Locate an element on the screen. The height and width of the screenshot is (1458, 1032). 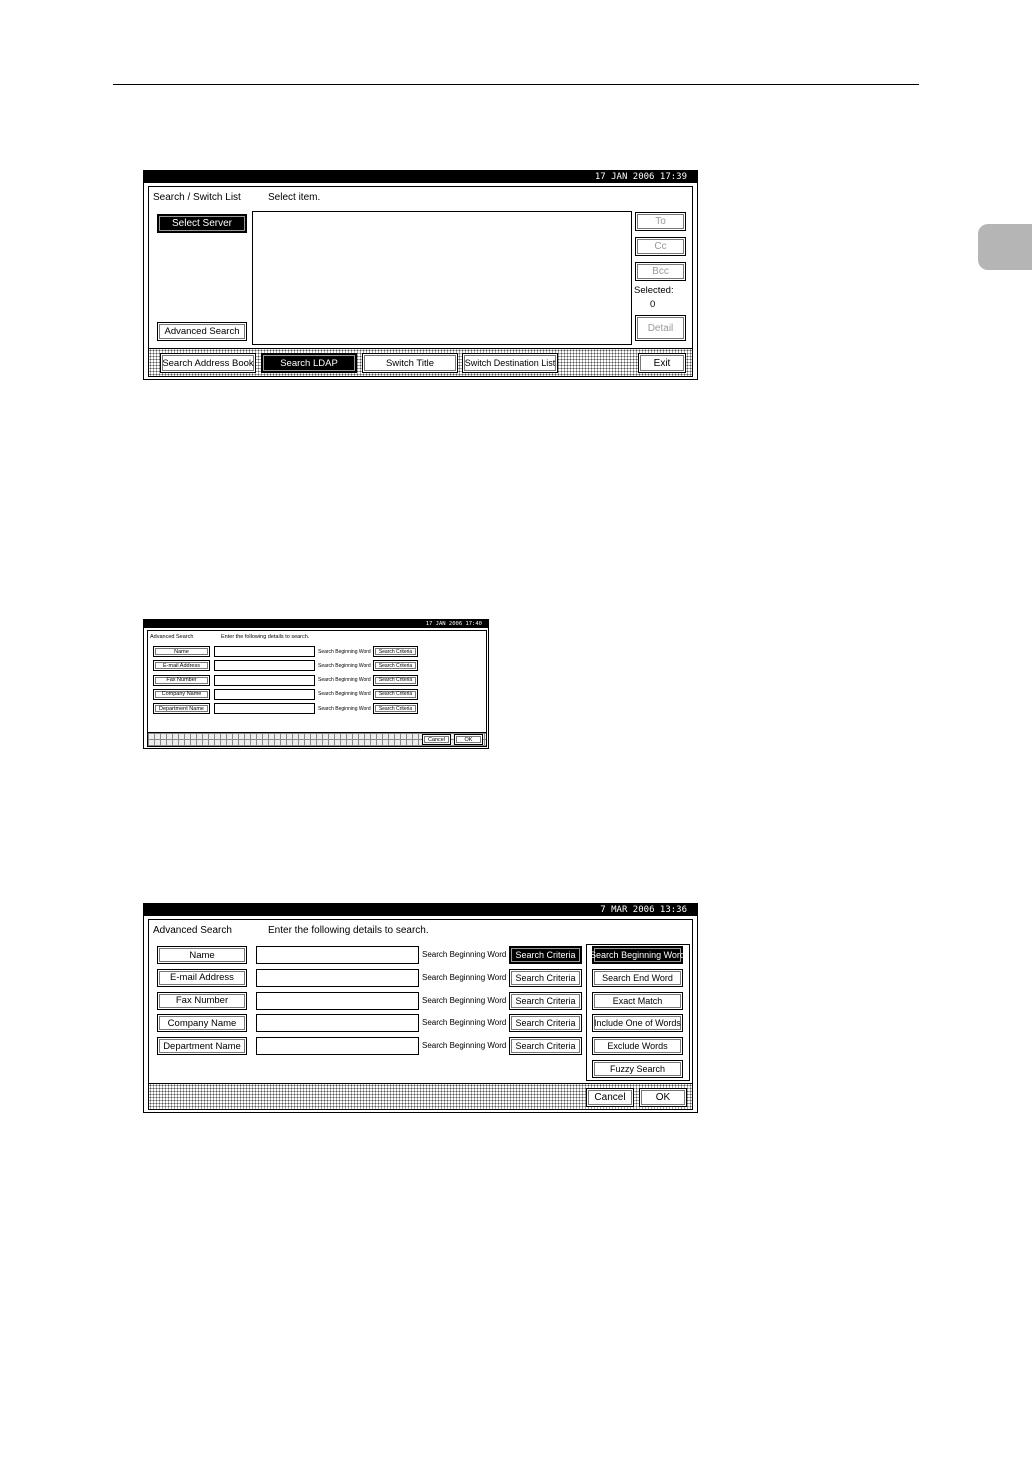
company-name-search-criteria-button-label: Search Criteria is located at coordinates (545, 1023).